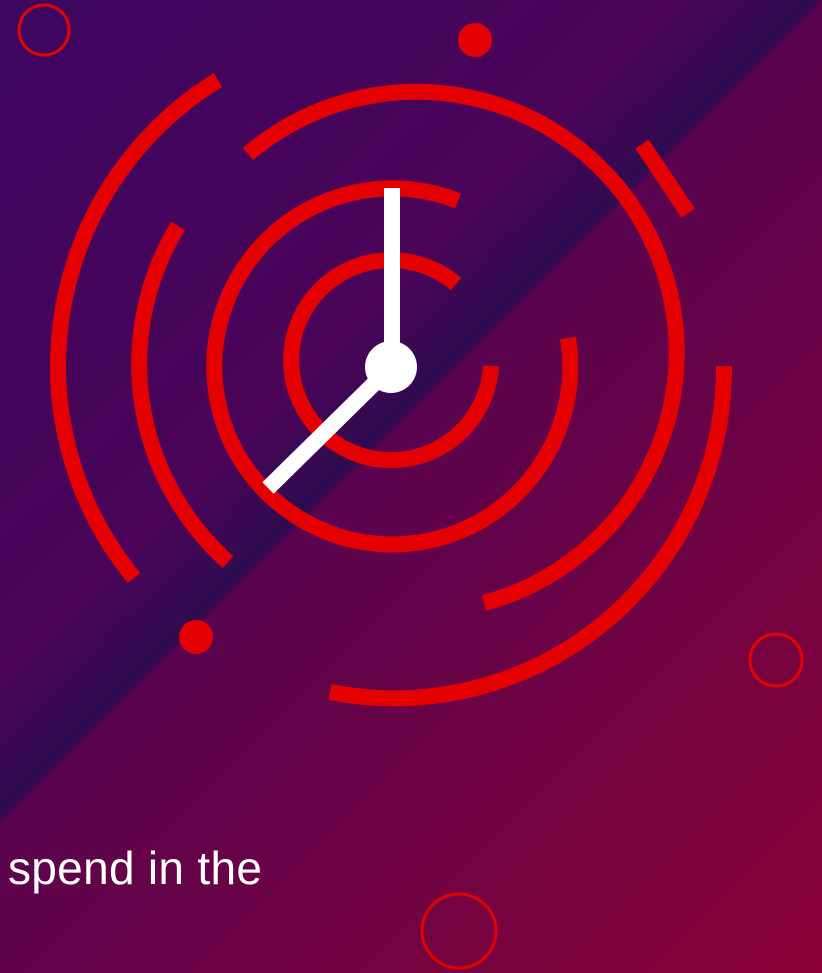 The image size is (822, 973). What do you see at coordinates (135, 868) in the screenshot?
I see `onboarding-caption: spend in the` at bounding box center [135, 868].